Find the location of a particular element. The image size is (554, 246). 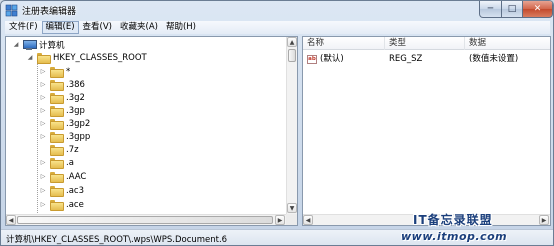

minimize-button: ─ is located at coordinates (490, 9).